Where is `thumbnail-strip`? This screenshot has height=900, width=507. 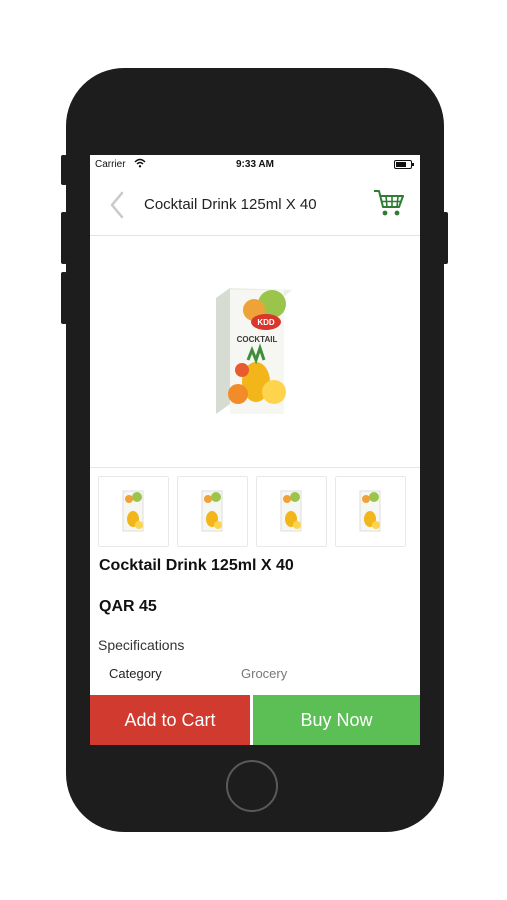
thumbnail-strip is located at coordinates (255, 512).